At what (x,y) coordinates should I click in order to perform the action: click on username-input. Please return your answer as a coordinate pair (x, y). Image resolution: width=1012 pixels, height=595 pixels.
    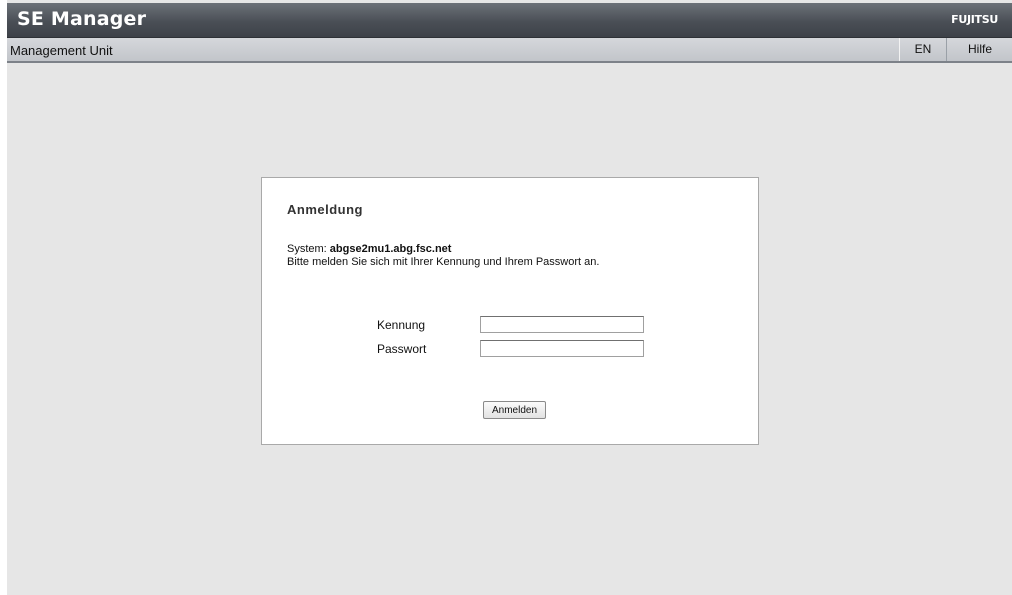
    Looking at the image, I should click on (562, 324).